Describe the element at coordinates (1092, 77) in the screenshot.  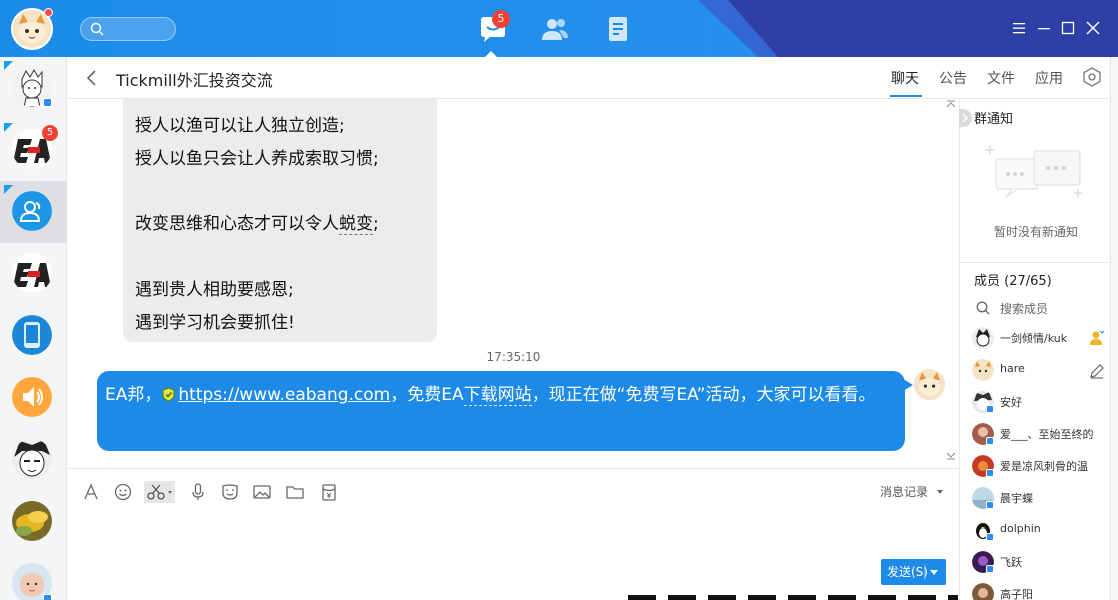
I see `settings-hexagon-icon` at that location.